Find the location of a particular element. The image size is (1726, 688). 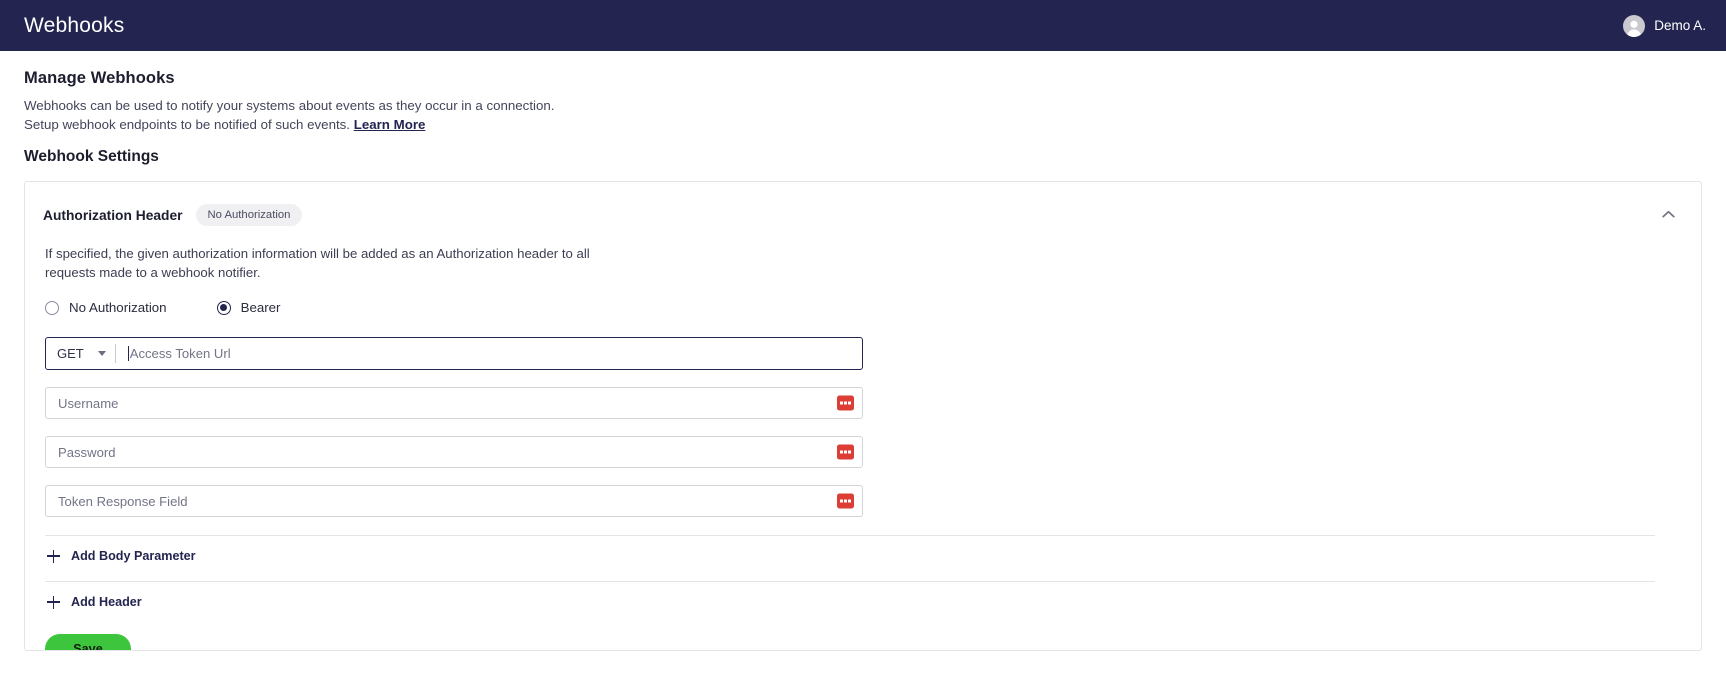

chevron-up-icon is located at coordinates (1668, 215).